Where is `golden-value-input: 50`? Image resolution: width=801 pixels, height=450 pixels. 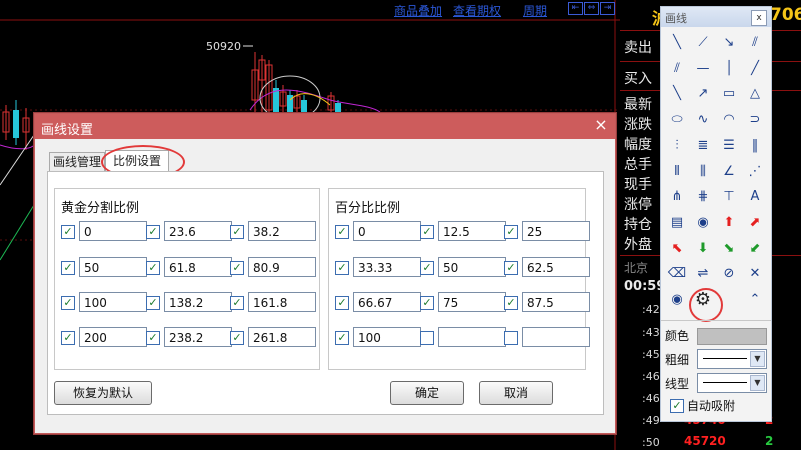 golden-value-input: 50 is located at coordinates (113, 267).